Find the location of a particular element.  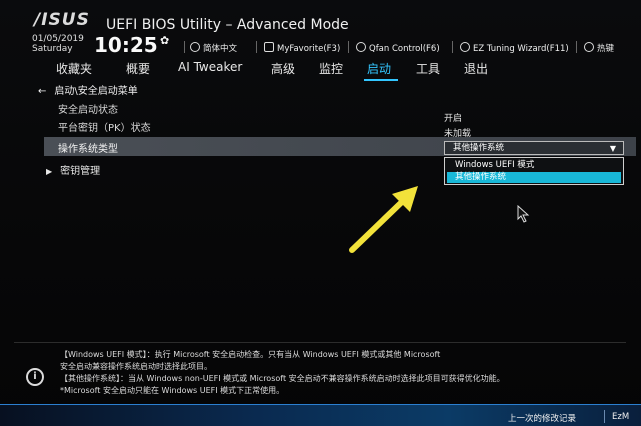

asus-logo: /ISUS is located at coordinates (62, 20).